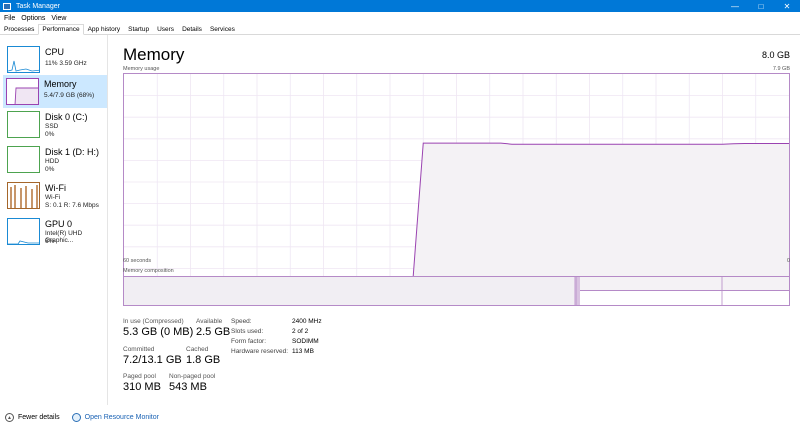 Image resolution: width=800 pixels, height=430 pixels. Describe the element at coordinates (260, 351) in the screenshot. I see `hardware-reserved-label: Hardware reserved:` at that location.